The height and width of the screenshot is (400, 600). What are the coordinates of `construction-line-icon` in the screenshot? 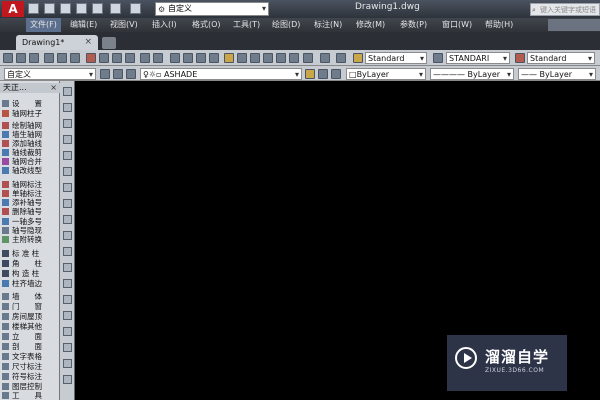 It's located at (67, 107).